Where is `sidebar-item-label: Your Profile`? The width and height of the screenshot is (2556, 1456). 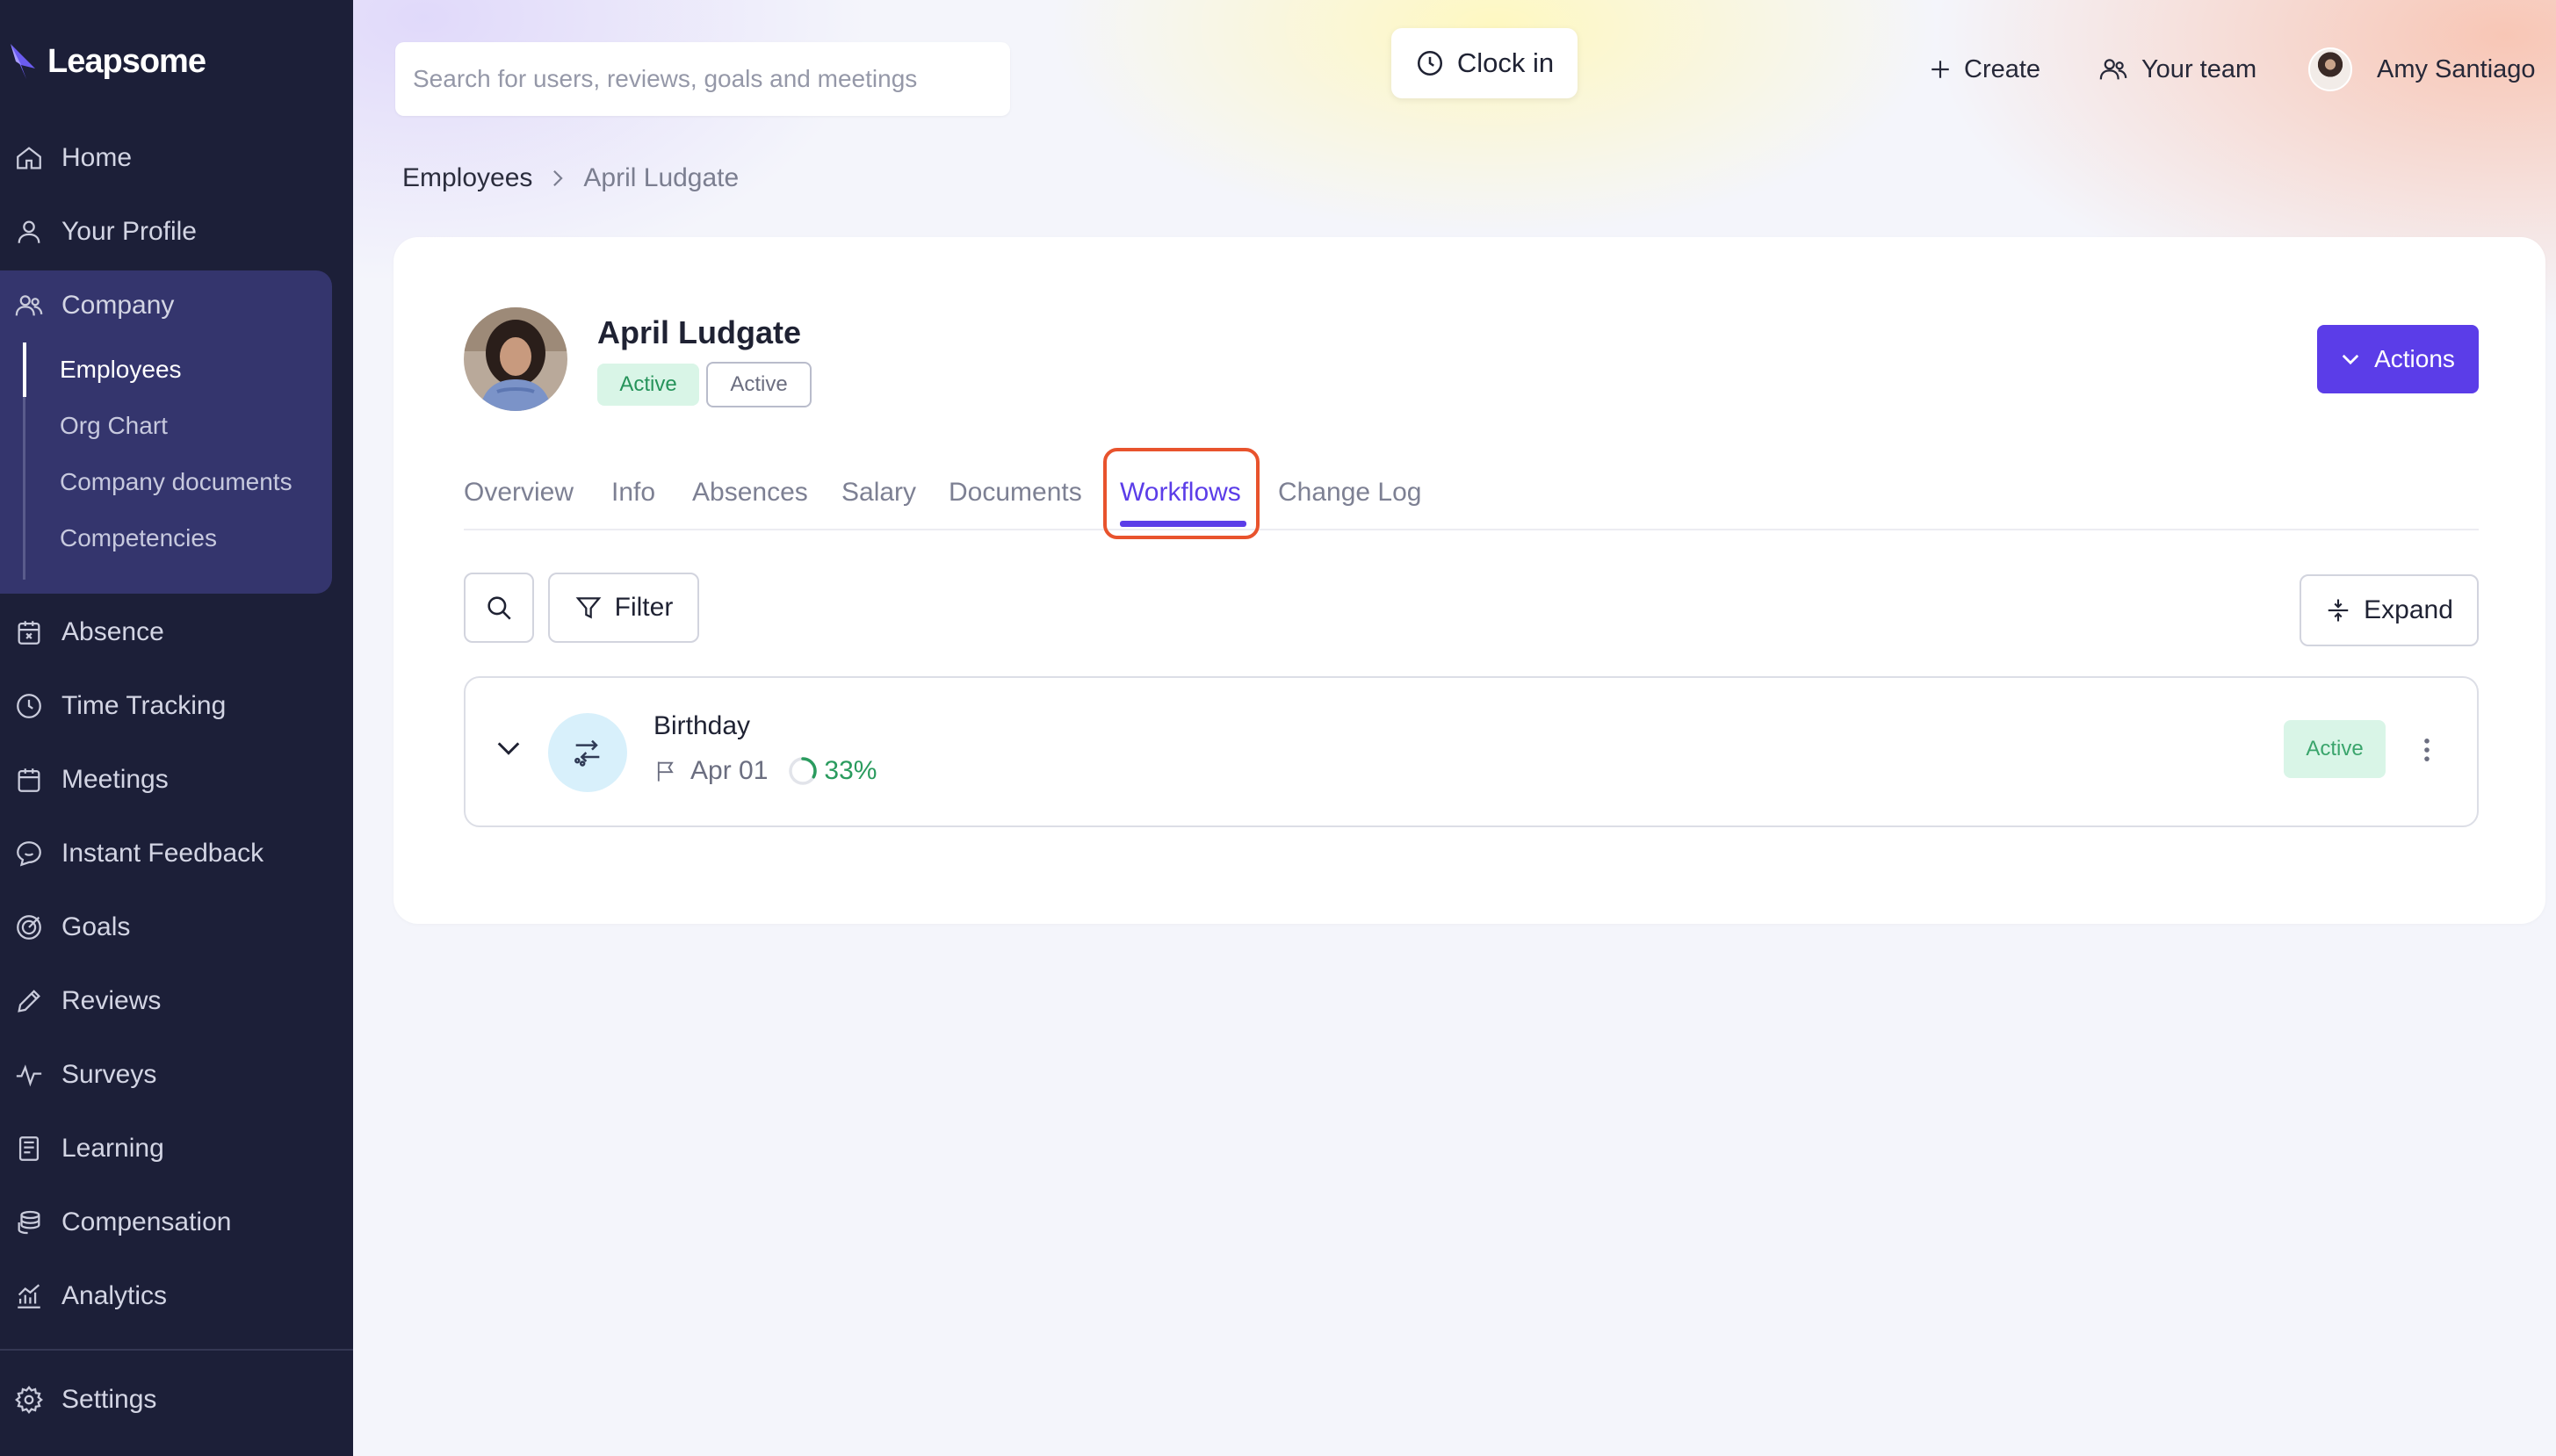 sidebar-item-label: Your Profile is located at coordinates (129, 231).